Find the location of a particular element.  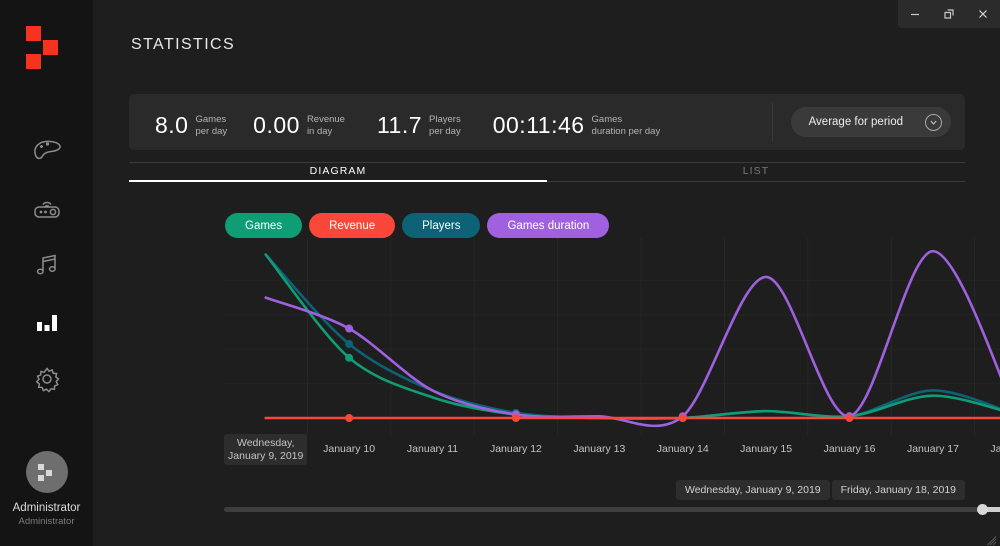

date-cell-line1: January 18 is located at coordinates (995, 449).